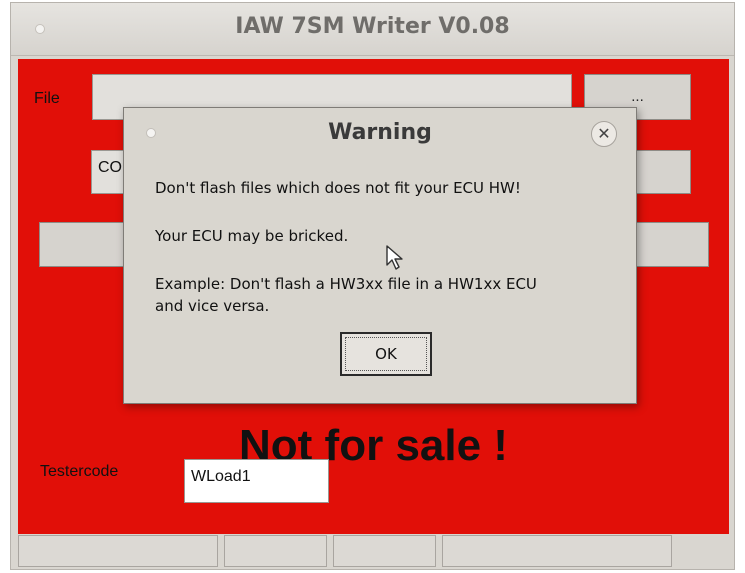  What do you see at coordinates (373, 445) in the screenshot?
I see `not-for-sale-text: Not for sale !` at bounding box center [373, 445].